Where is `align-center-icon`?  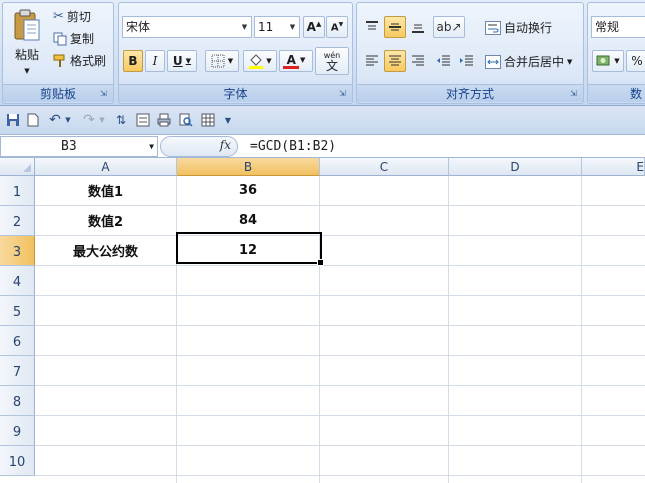 align-center-icon is located at coordinates (395, 60).